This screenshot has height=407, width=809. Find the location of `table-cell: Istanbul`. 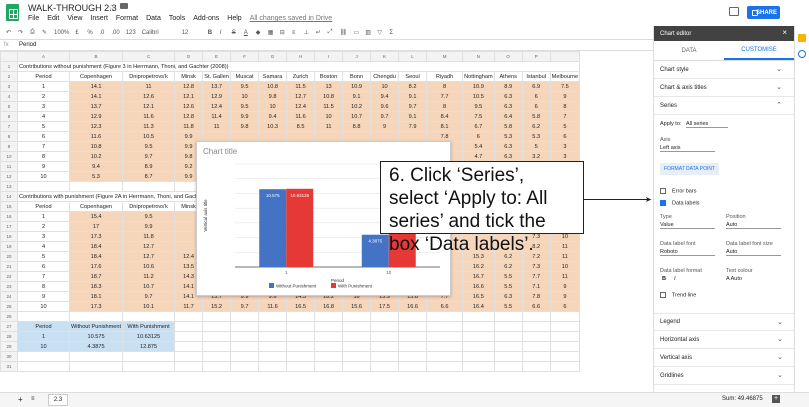

table-cell: Istanbul is located at coordinates (536, 76).